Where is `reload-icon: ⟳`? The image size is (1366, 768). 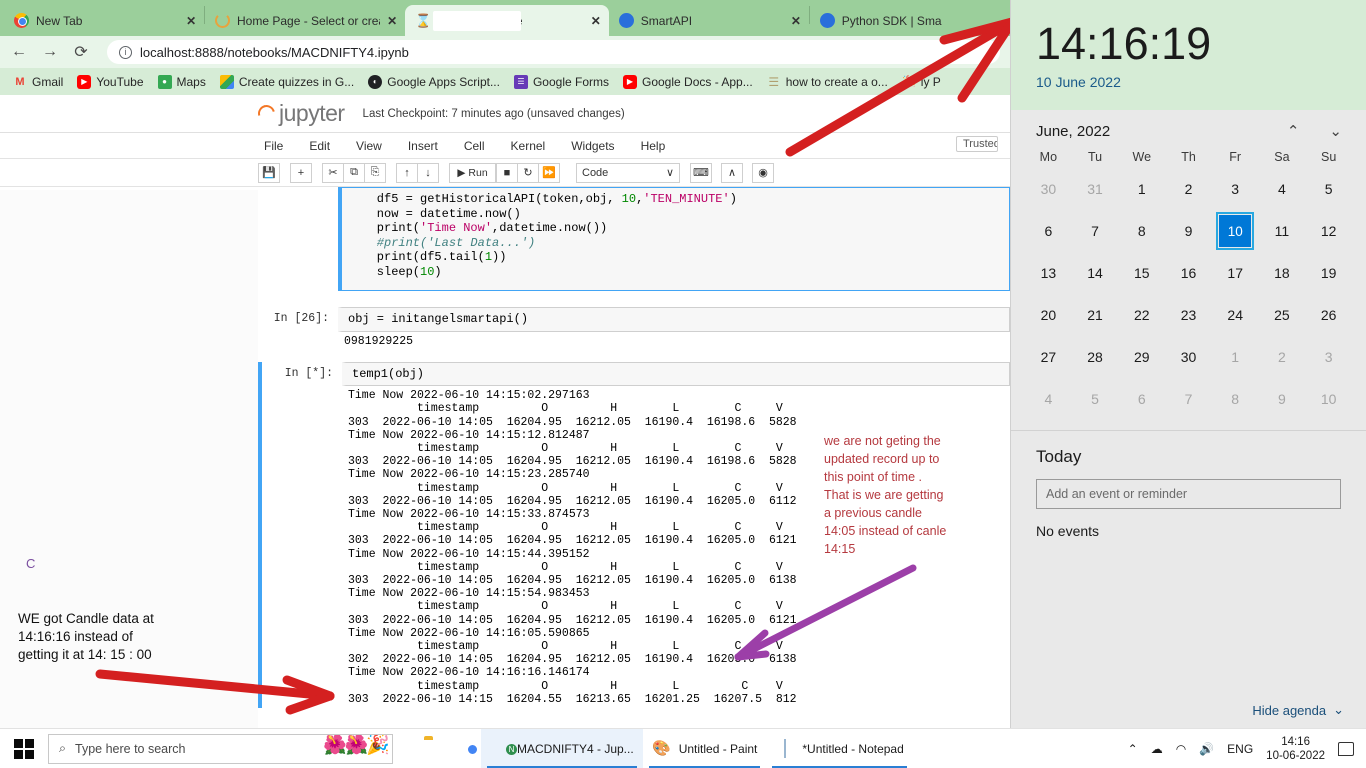 reload-icon: ⟳ is located at coordinates (81, 52).